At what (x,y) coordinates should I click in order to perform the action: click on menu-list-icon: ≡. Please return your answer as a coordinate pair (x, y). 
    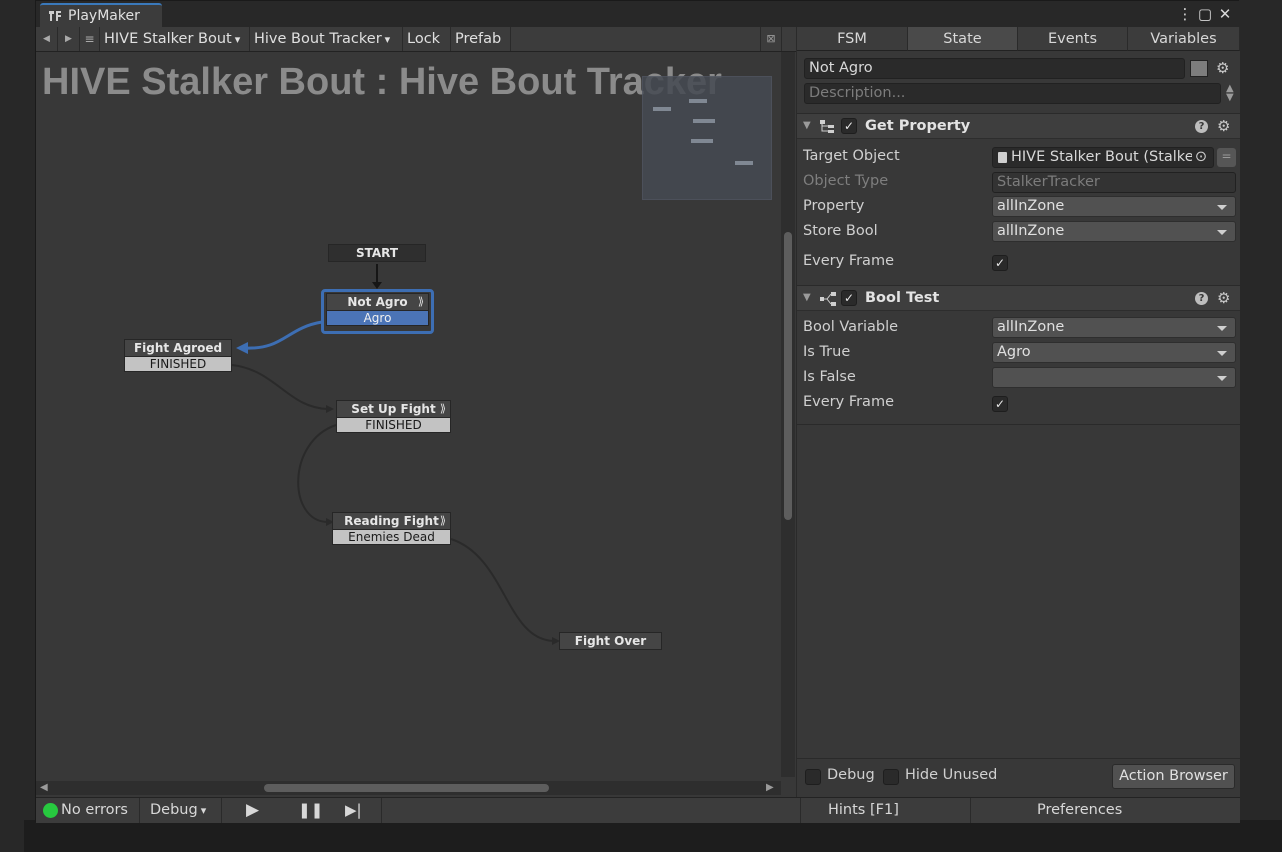
    Looking at the image, I should click on (90, 39).